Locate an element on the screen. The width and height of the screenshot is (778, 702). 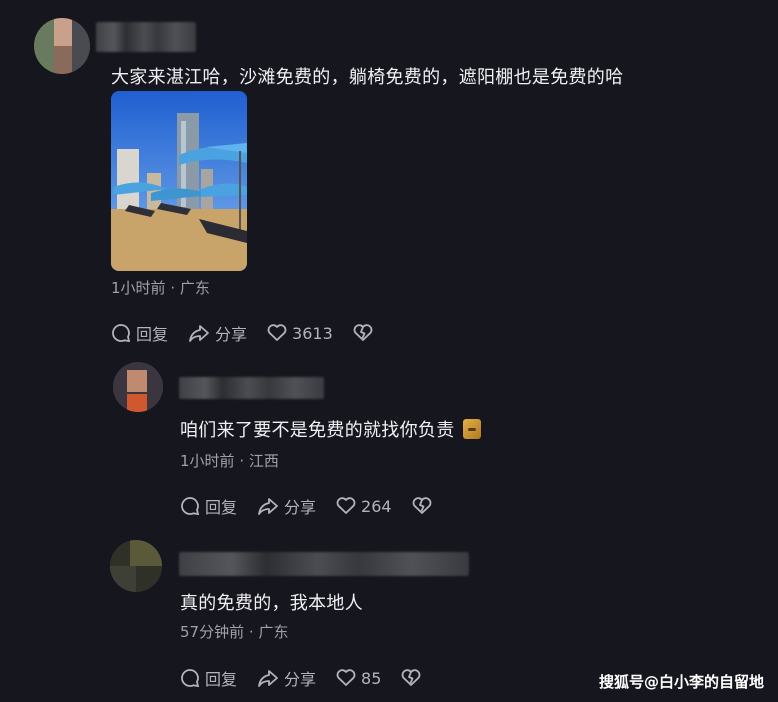
comment-actions: 回复 分享 85 is located at coordinates (303, 678).